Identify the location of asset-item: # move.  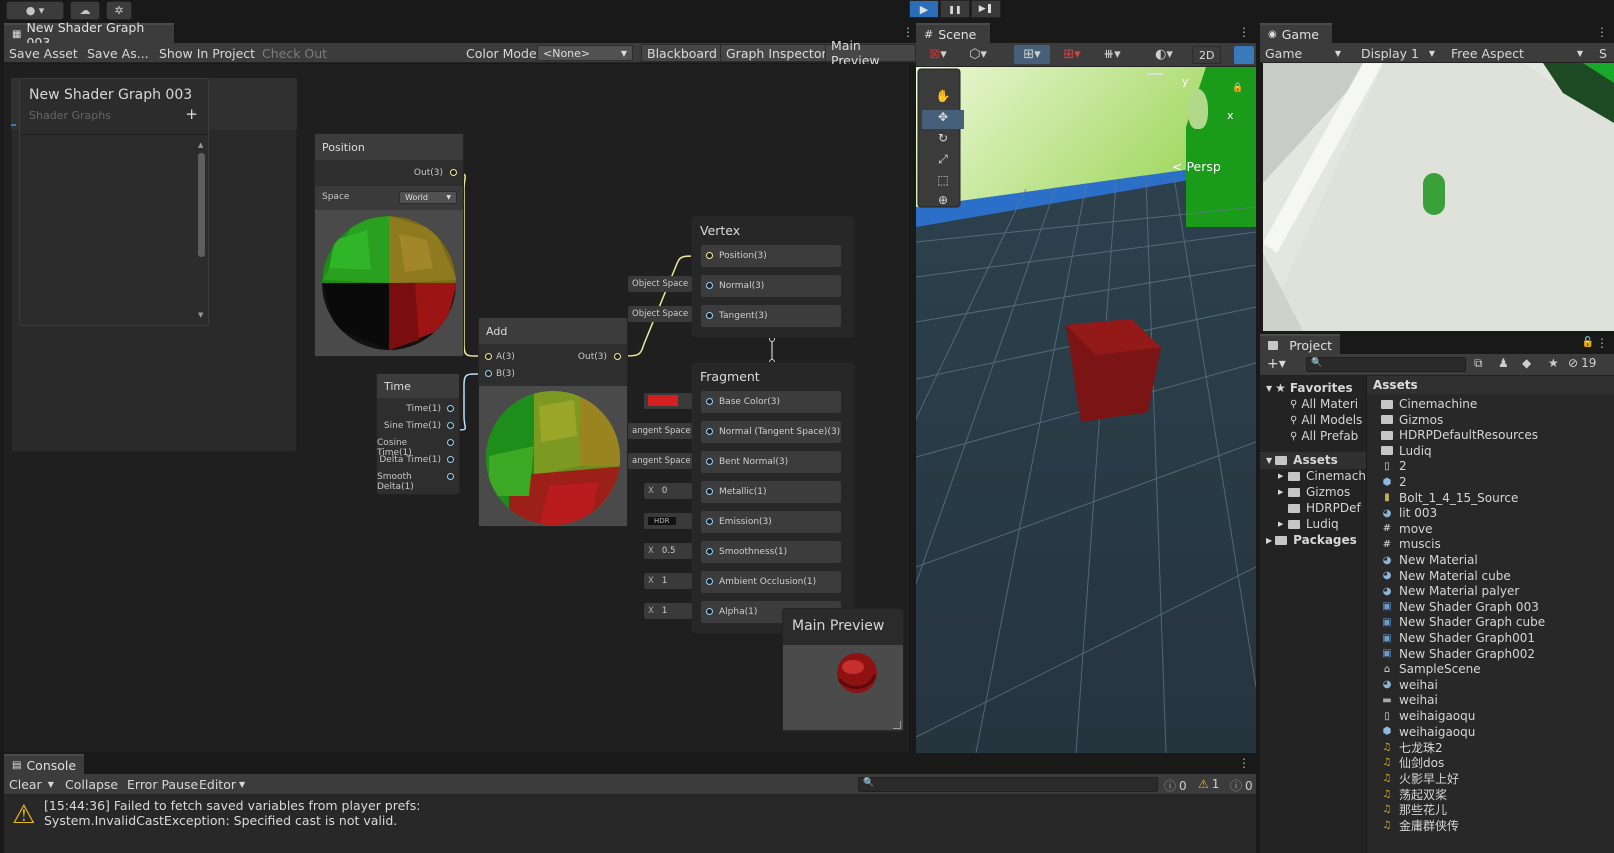
(1496, 529).